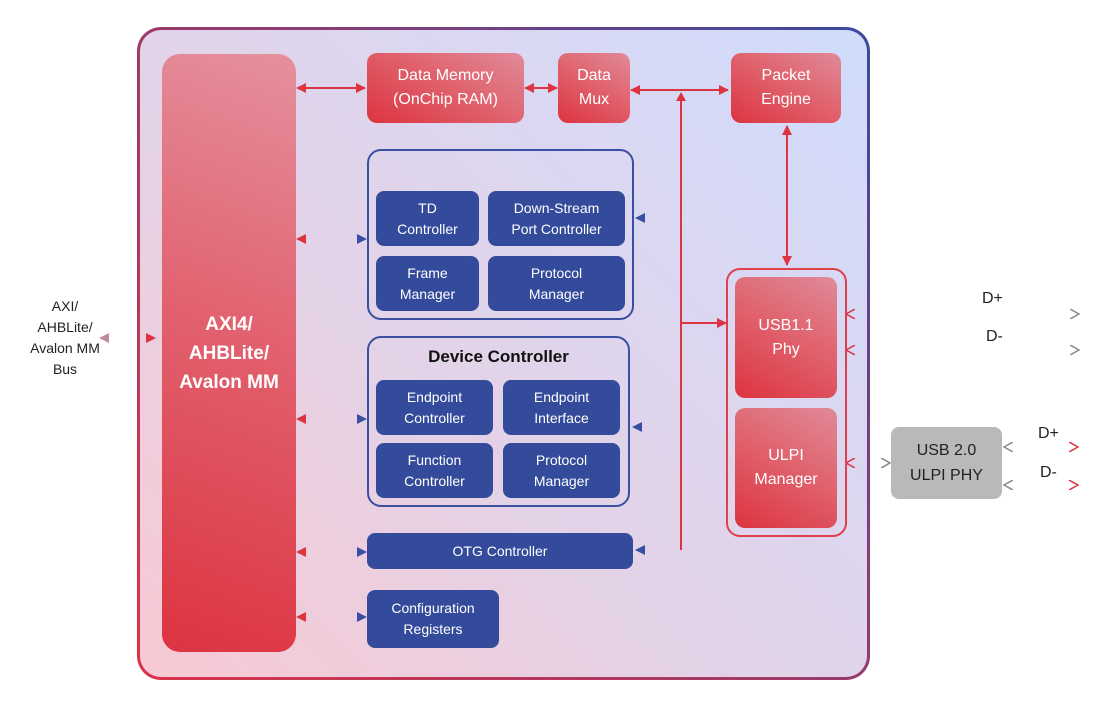  What do you see at coordinates (65, 337) in the screenshot?
I see `external-bus-label: AXI/ AHBLite/ Avalon MM Bus` at bounding box center [65, 337].